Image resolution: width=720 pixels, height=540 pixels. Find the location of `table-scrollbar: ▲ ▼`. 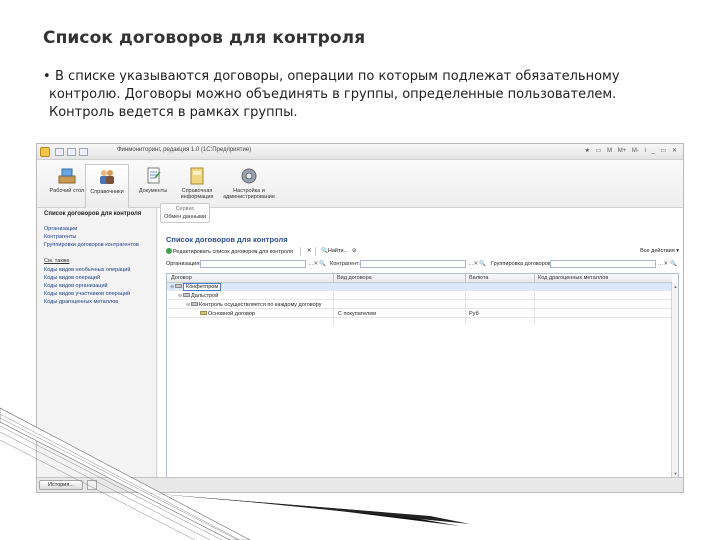

table-scrollbar: ▲ ▼ is located at coordinates (674, 380).